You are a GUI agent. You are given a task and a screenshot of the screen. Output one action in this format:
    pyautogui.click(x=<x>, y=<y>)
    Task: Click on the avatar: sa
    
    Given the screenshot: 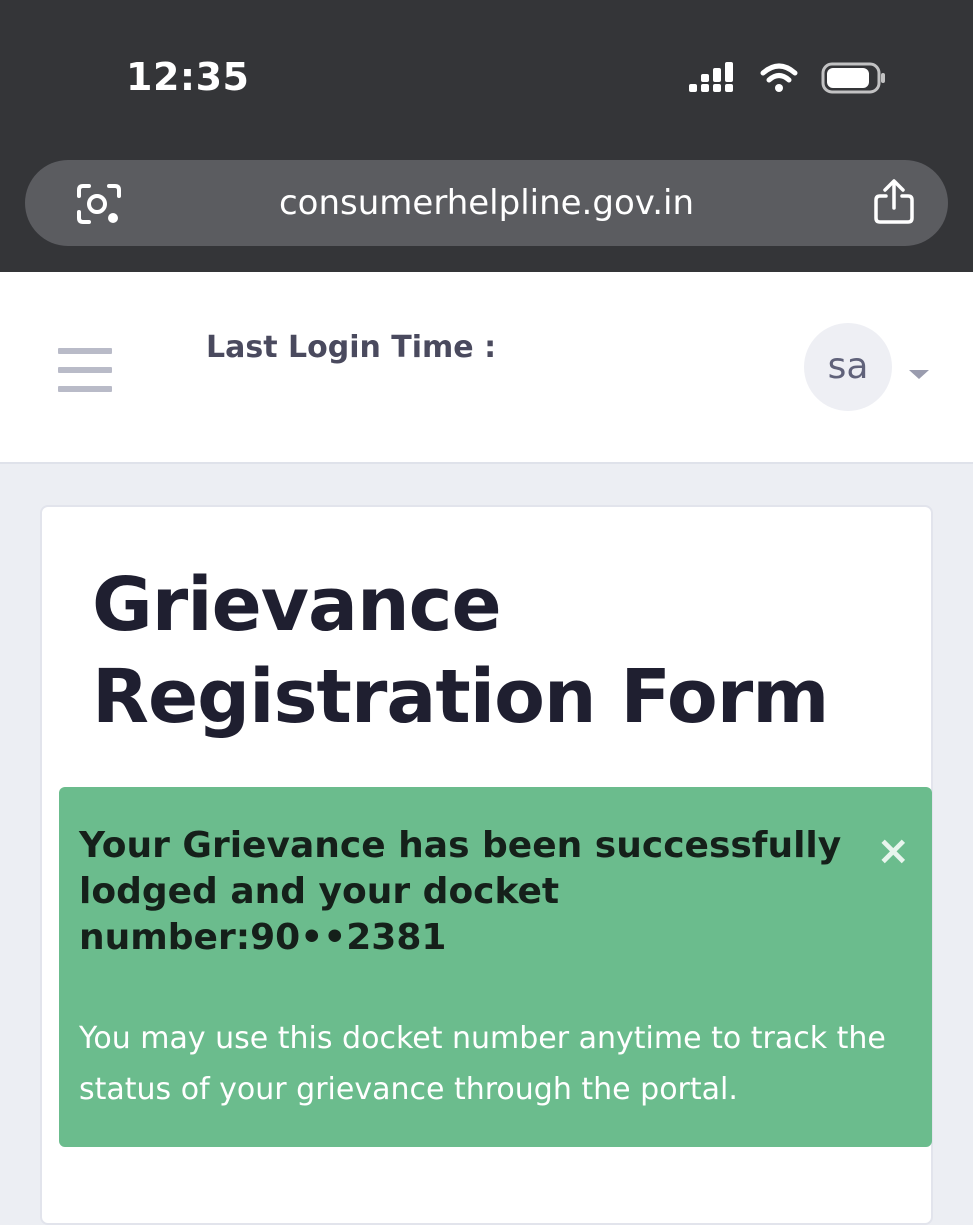 What is the action you would take?
    pyautogui.click(x=848, y=367)
    